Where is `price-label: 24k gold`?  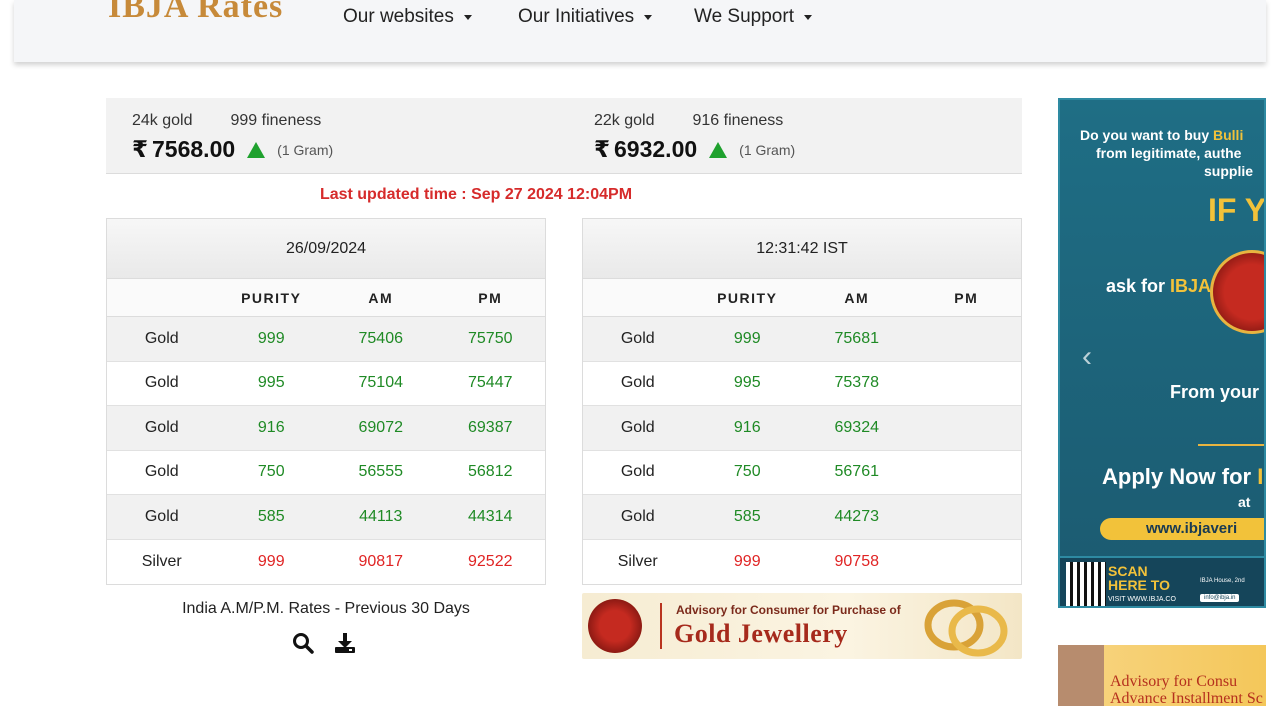 price-label: 24k gold is located at coordinates (162, 120).